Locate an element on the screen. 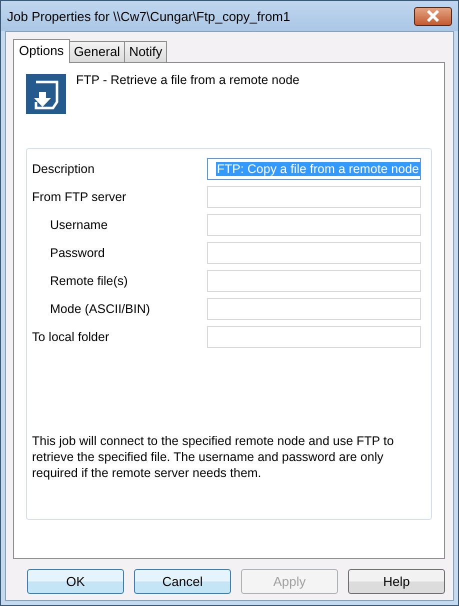  tab: General is located at coordinates (97, 51).